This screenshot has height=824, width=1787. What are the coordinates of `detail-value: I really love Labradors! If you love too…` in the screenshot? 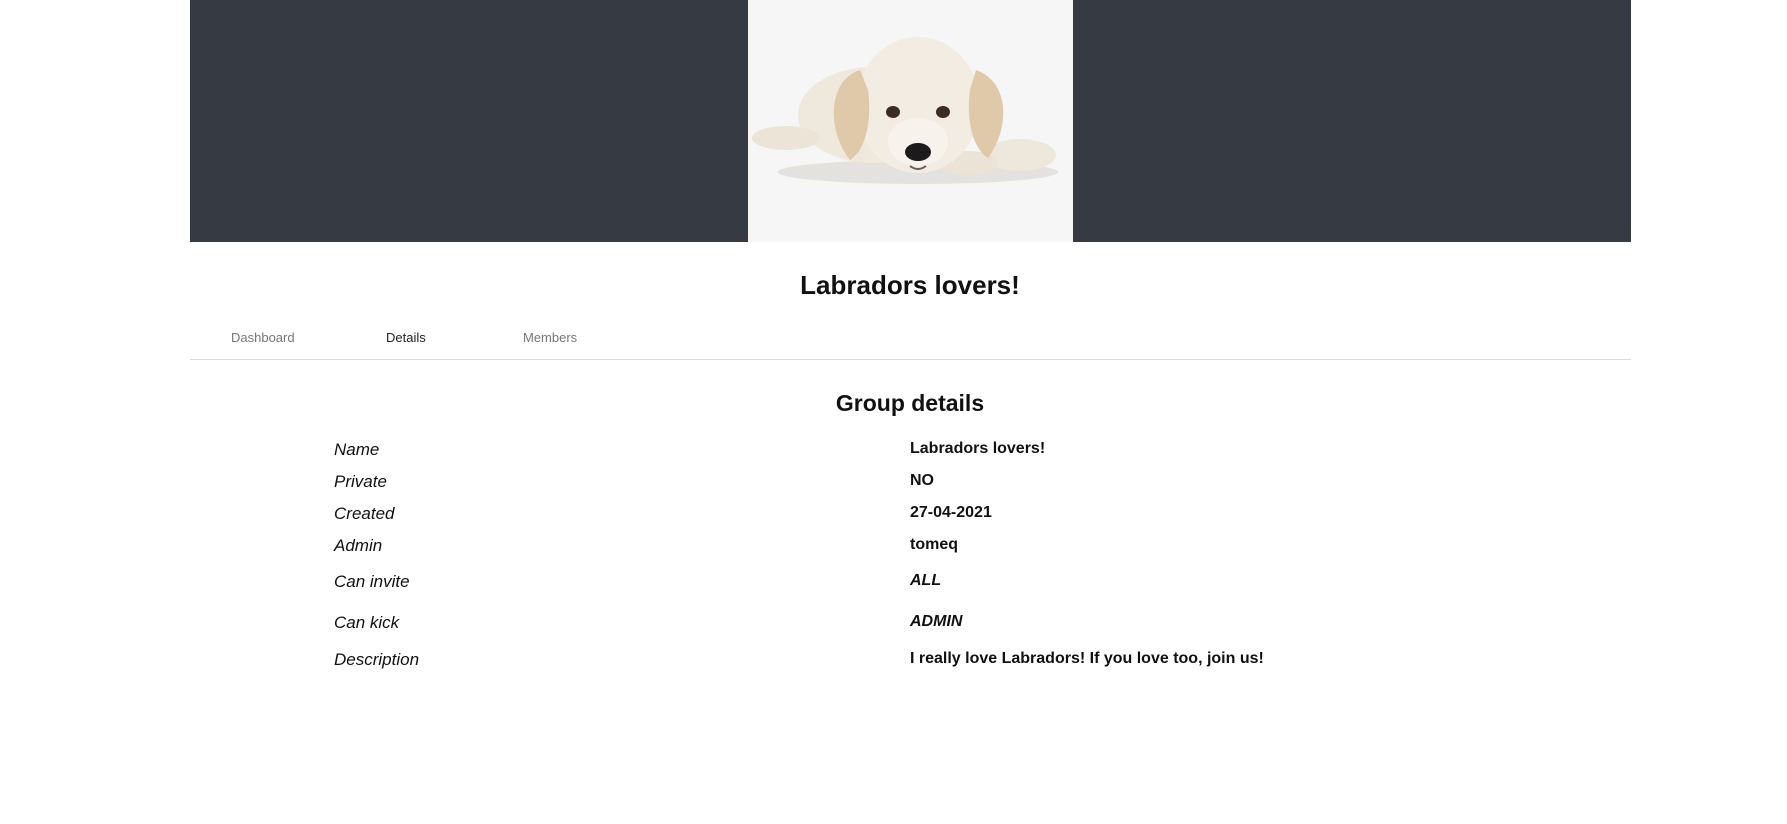 It's located at (1087, 658).